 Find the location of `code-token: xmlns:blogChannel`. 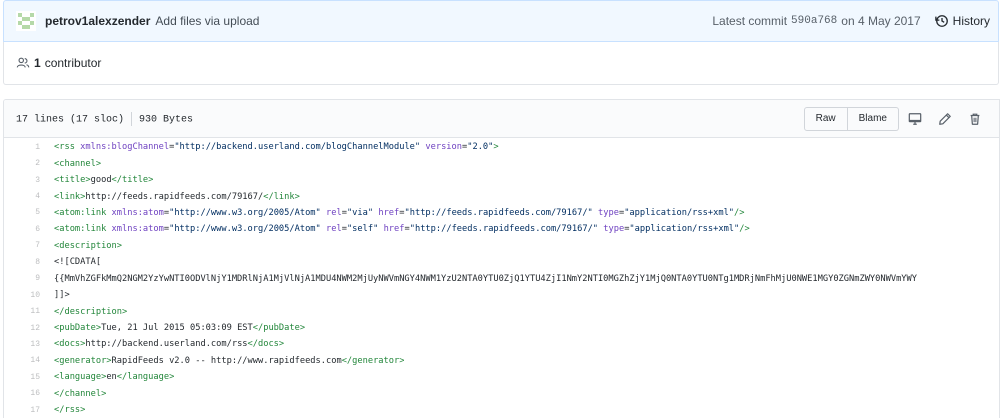

code-token: xmlns:blogChannel is located at coordinates (125, 147).